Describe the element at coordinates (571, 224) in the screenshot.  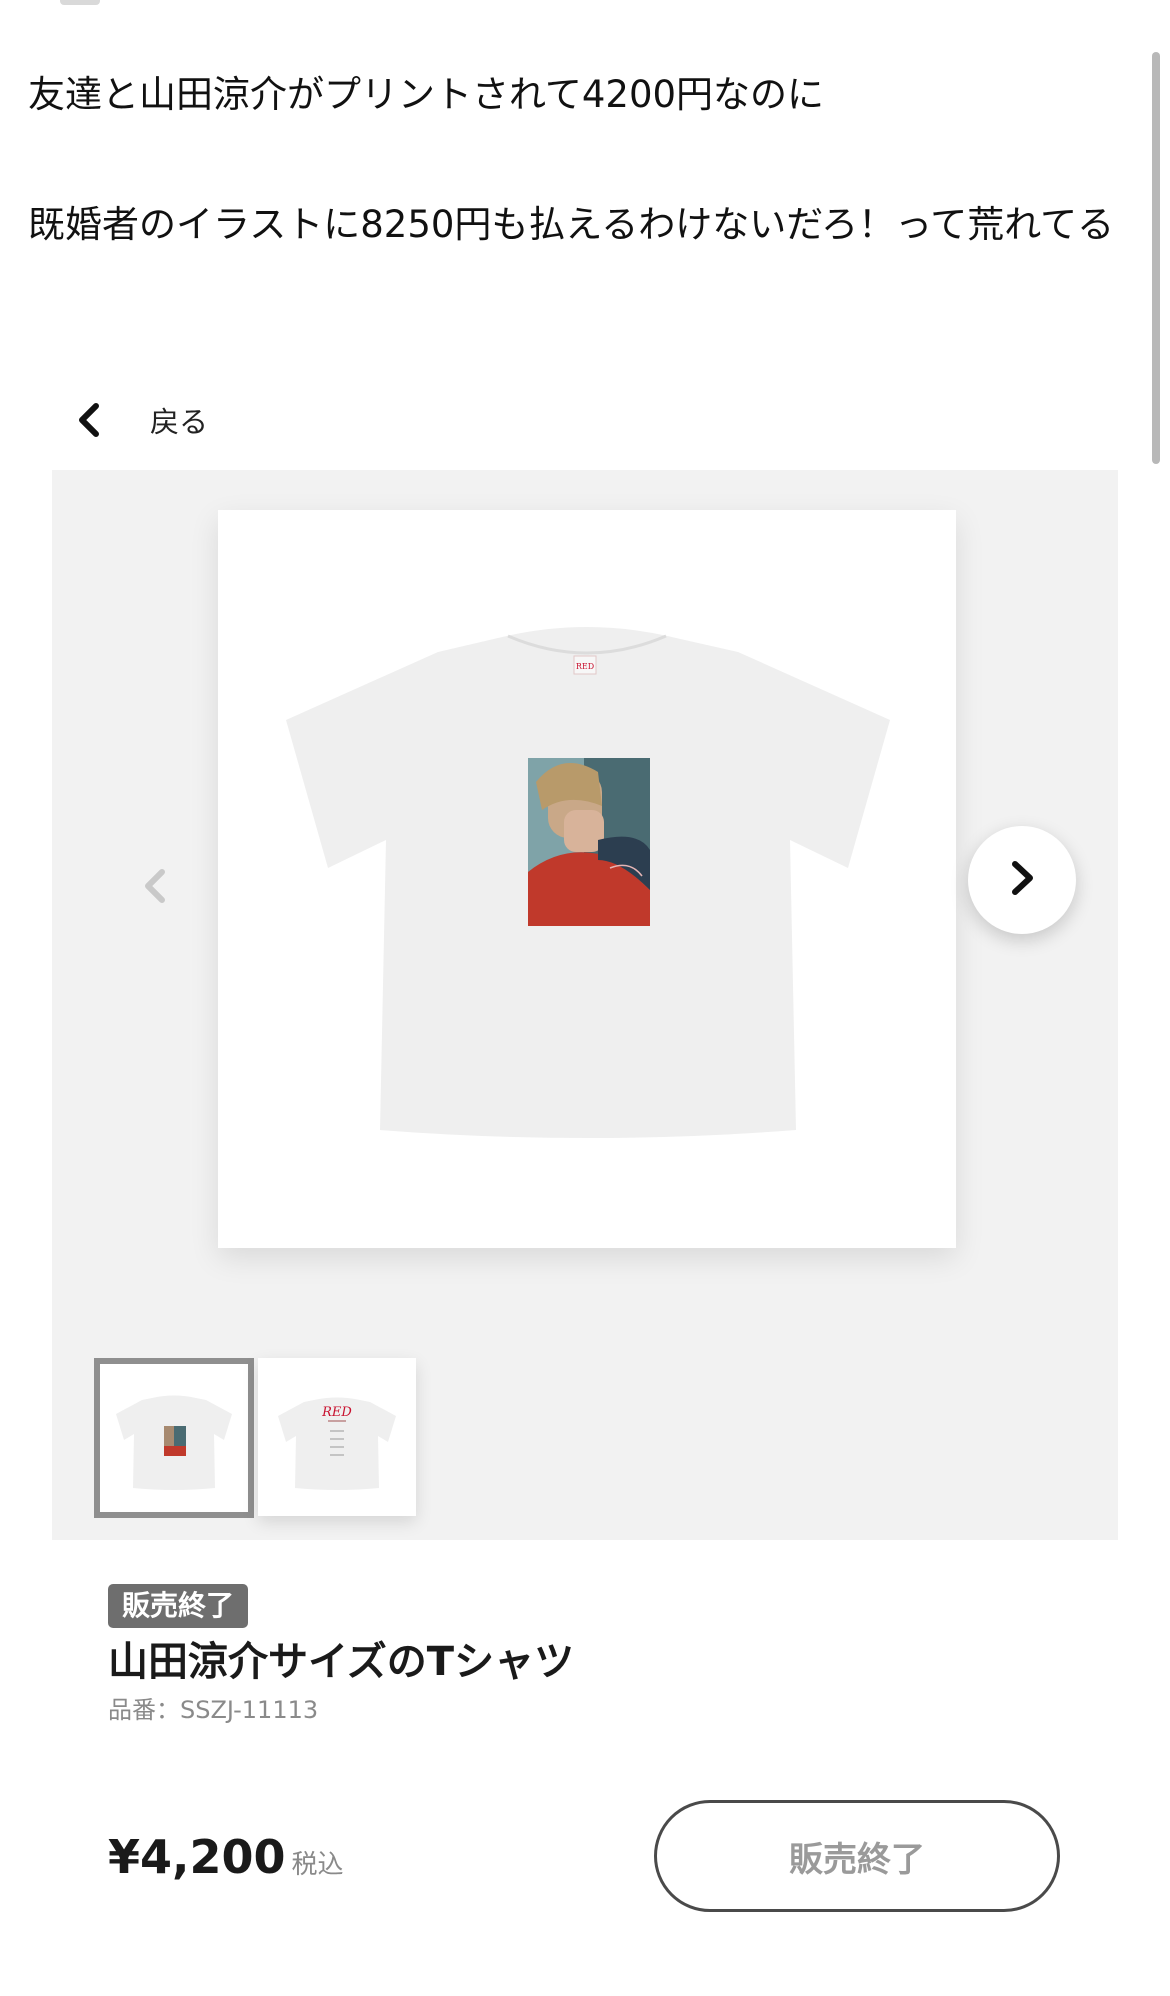
I see `post-line-2: 既婚者のイラストに8250円も払えるわけないだろ！って荒れてる` at that location.